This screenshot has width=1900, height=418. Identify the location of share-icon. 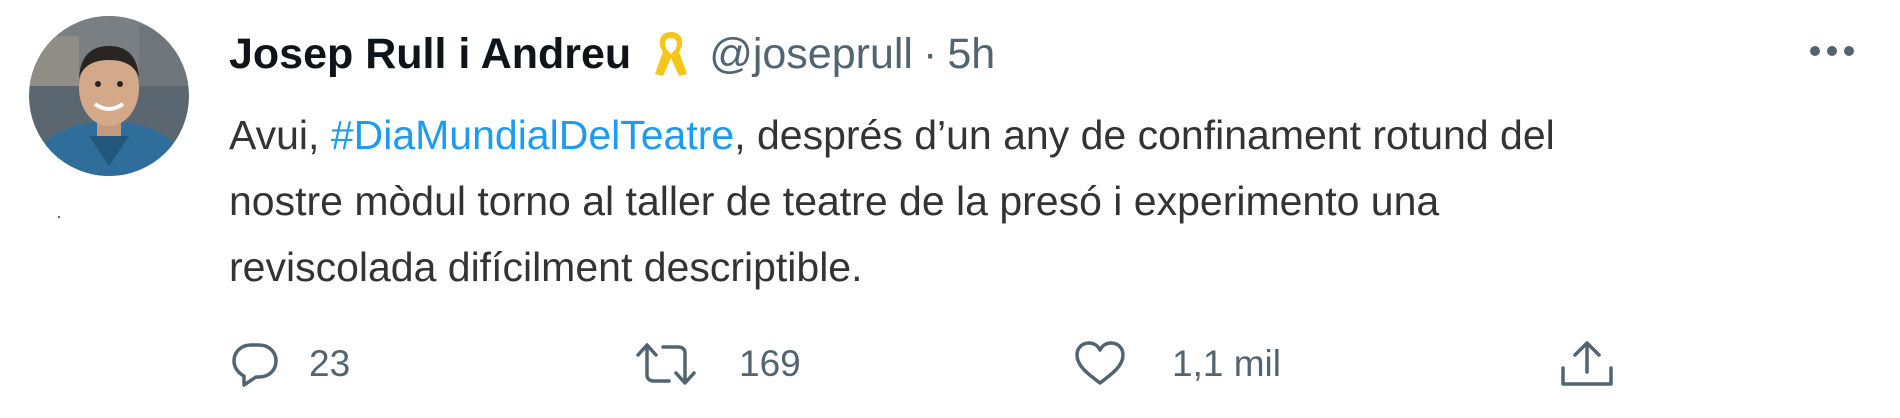
(1587, 364).